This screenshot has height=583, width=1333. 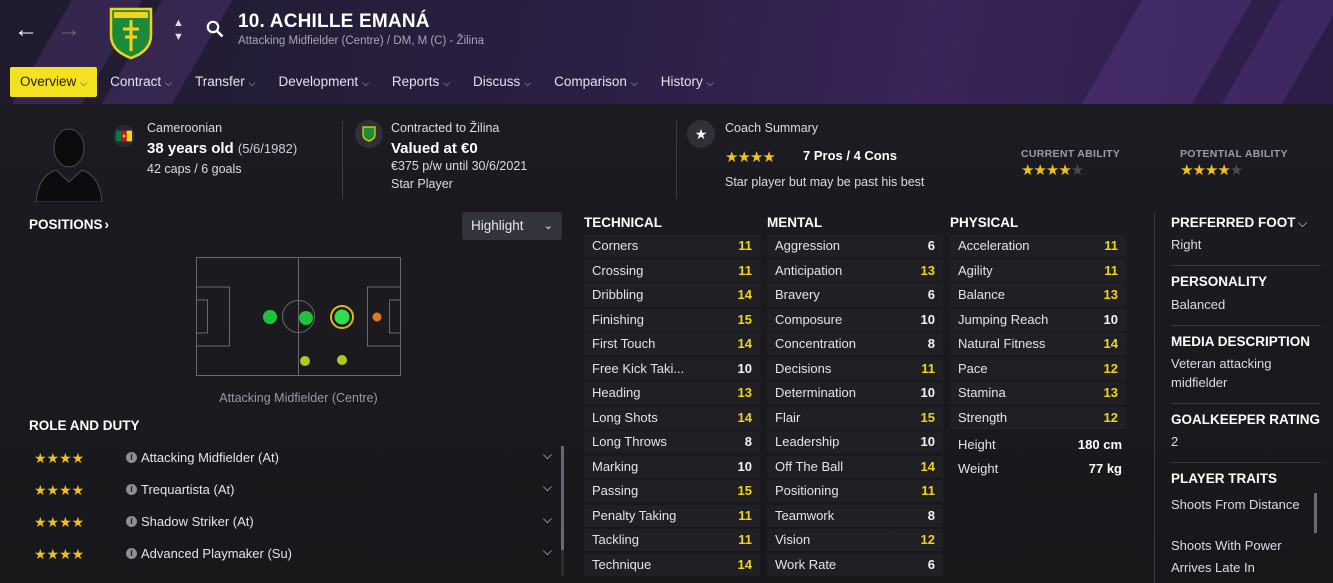 I want to click on attribute-name: Teamwork, so click(x=805, y=515).